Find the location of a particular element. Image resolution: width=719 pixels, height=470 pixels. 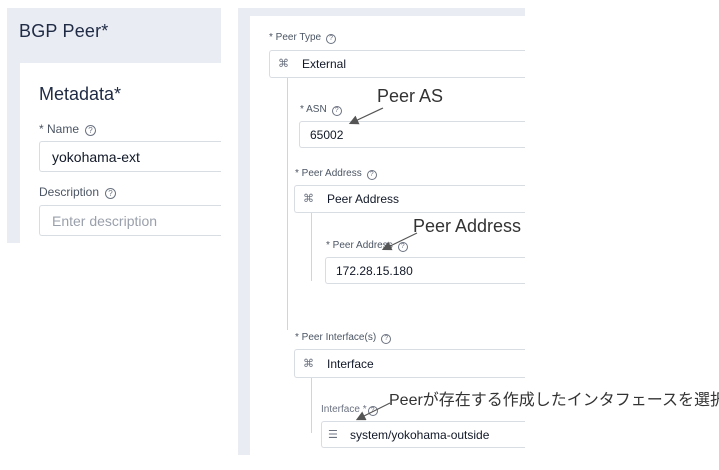

interface-select: ⌘ Interface is located at coordinates (409, 363).